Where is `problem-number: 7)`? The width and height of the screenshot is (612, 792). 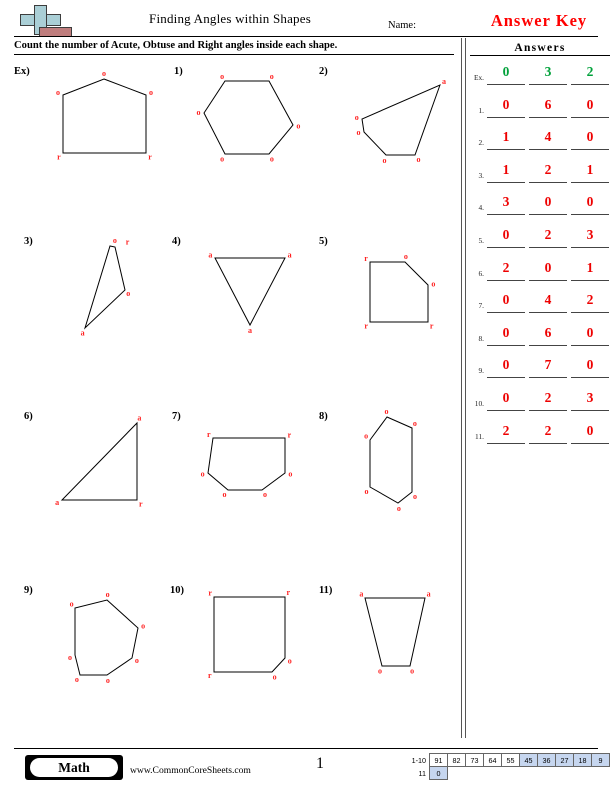 problem-number: 7) is located at coordinates (176, 416).